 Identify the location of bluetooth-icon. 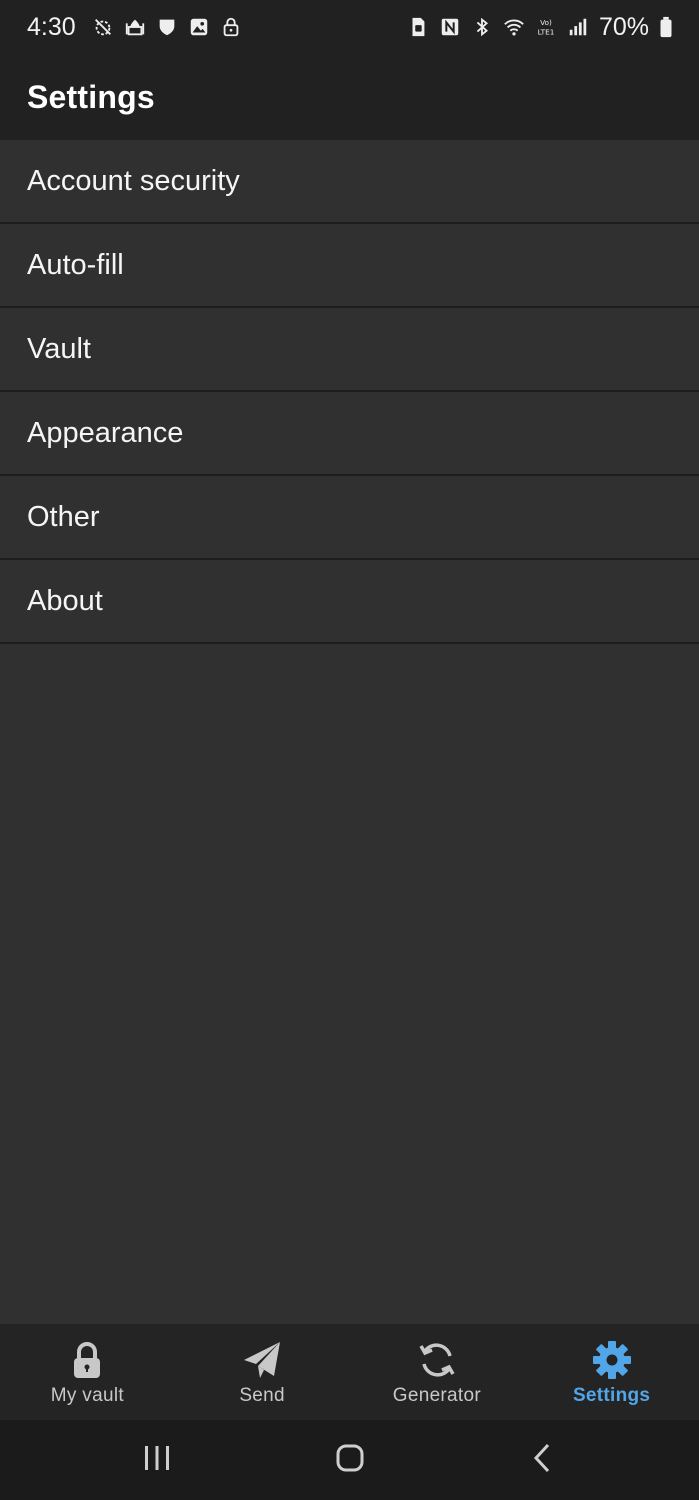
(482, 27).